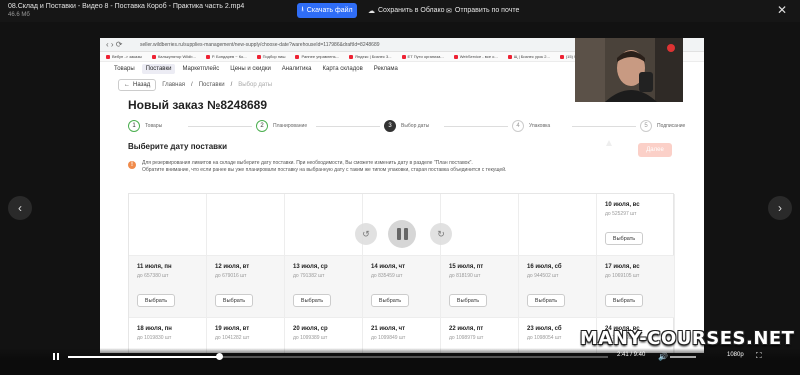 The image size is (800, 375). Describe the element at coordinates (232, 338) in the screenshot. I see `limit-label: до 1041282 шт` at that location.